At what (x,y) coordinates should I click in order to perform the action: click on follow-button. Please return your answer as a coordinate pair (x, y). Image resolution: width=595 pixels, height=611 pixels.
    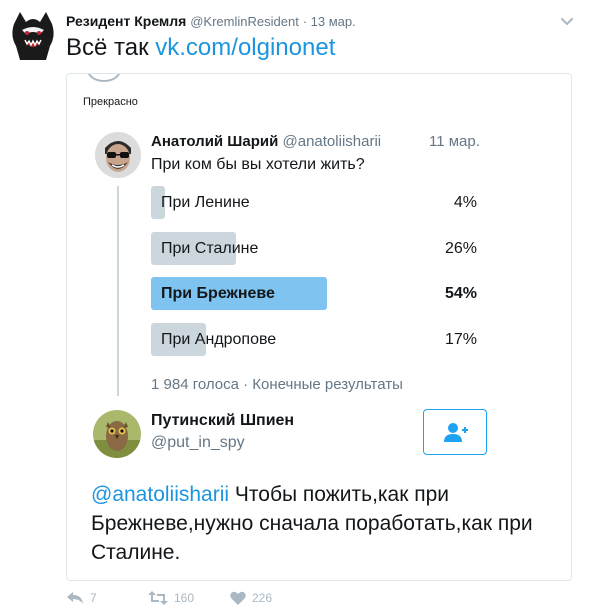
    Looking at the image, I should click on (455, 432).